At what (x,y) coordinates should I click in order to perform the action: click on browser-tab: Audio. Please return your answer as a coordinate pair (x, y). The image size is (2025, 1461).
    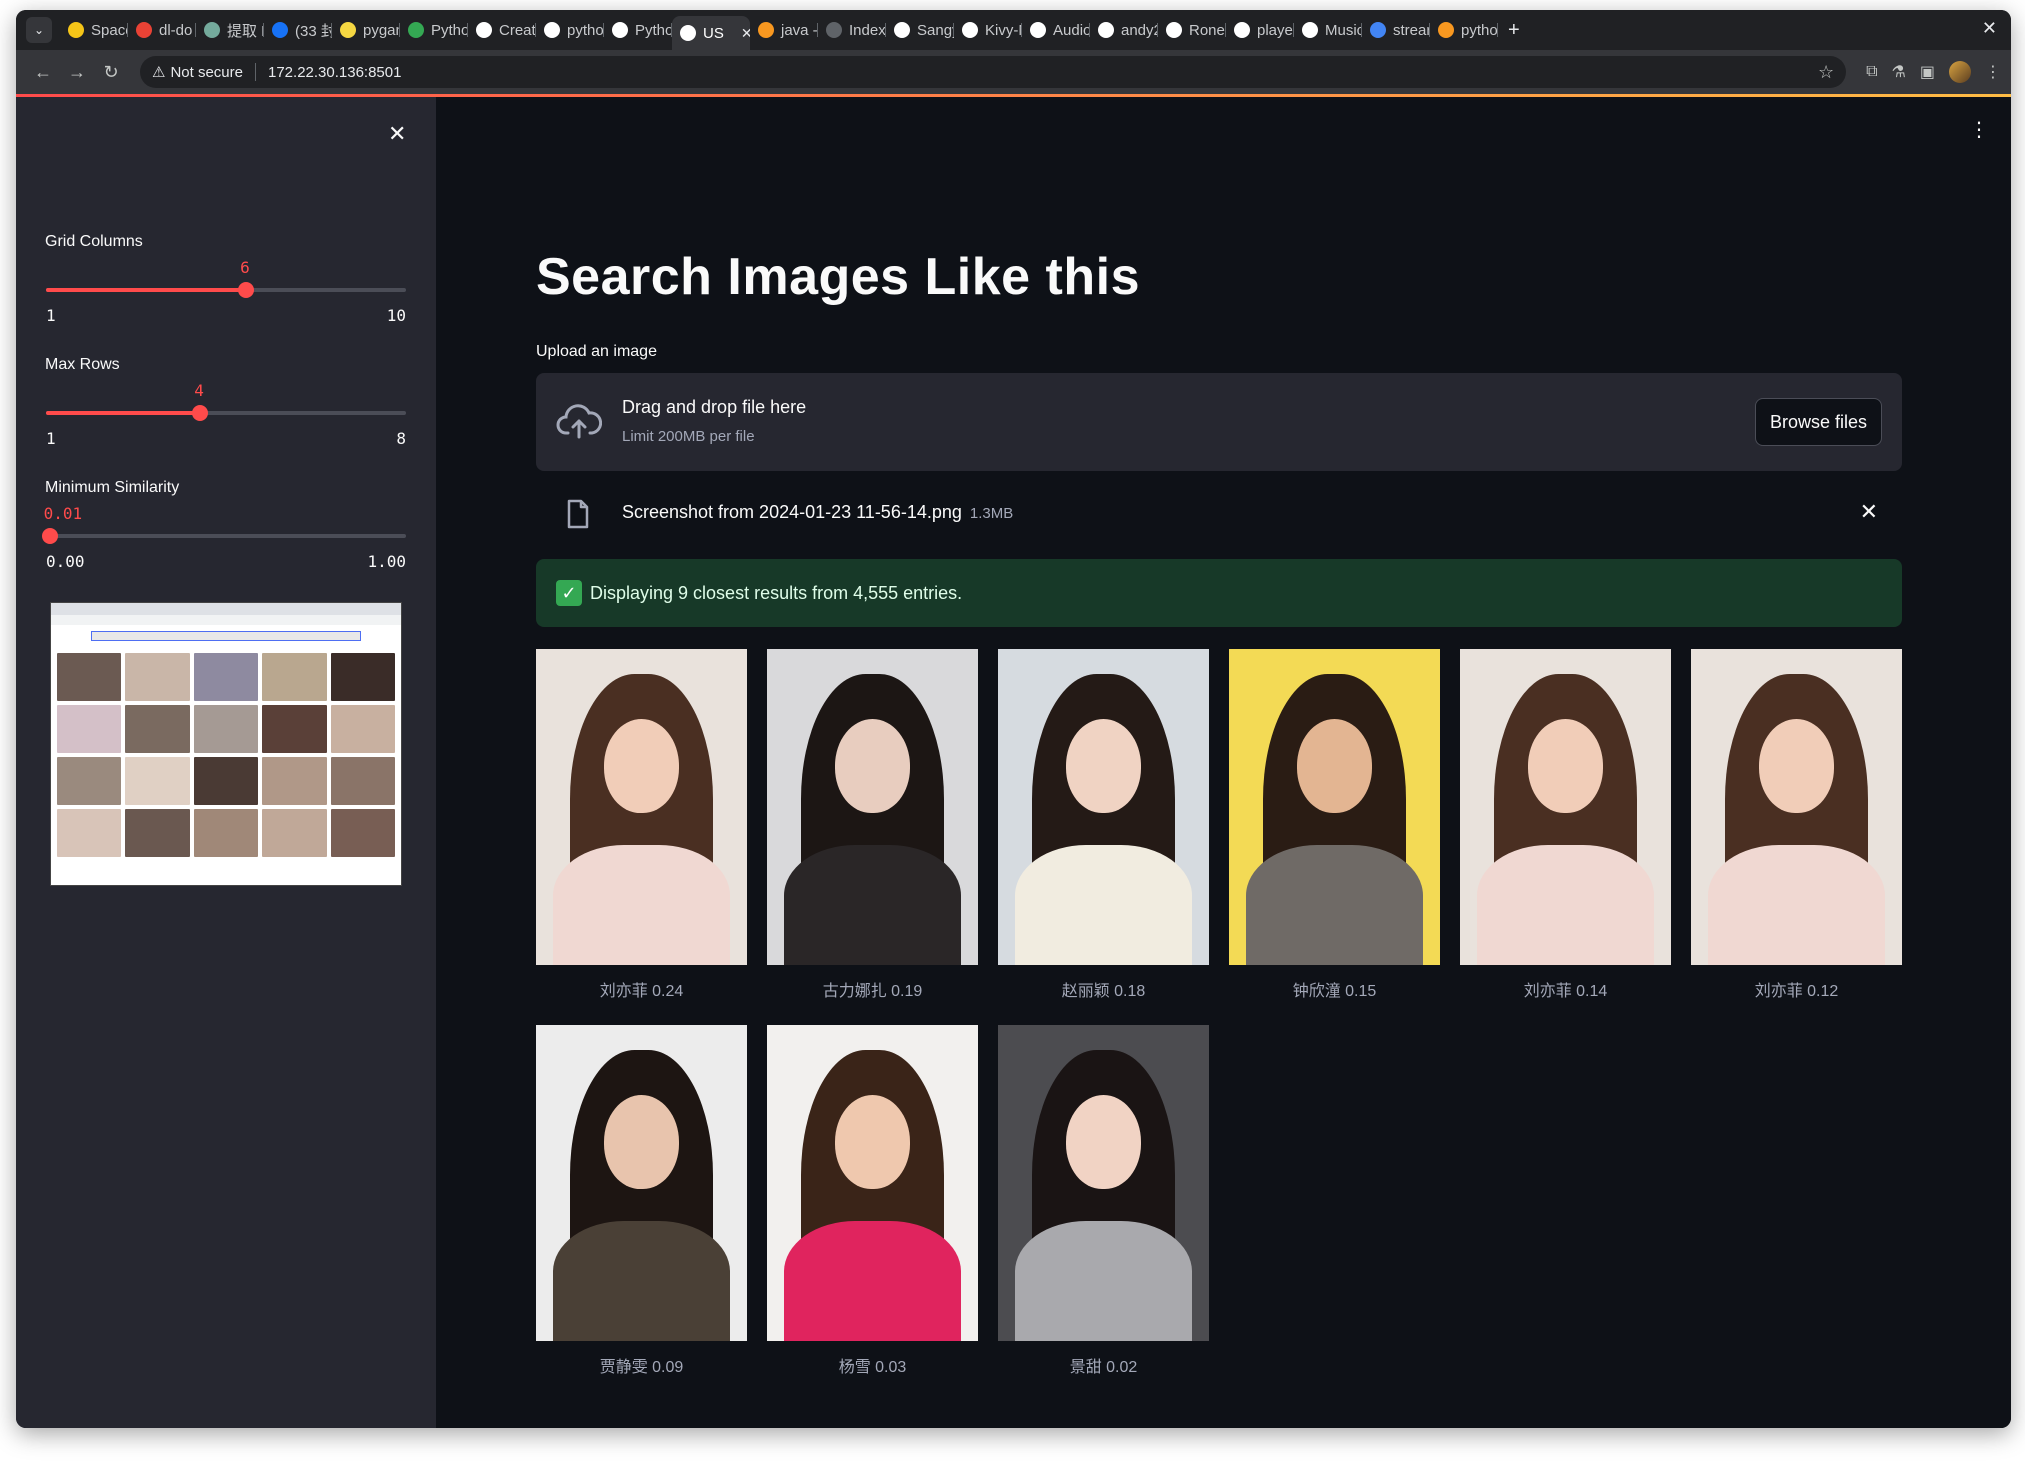
    Looking at the image, I should click on (1056, 30).